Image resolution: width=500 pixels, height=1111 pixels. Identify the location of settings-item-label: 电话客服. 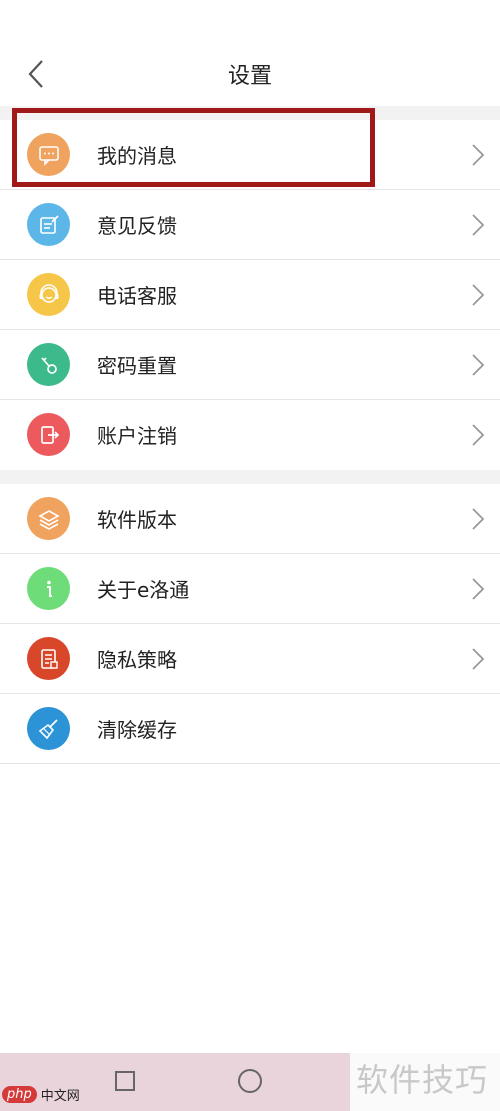
(137, 296).